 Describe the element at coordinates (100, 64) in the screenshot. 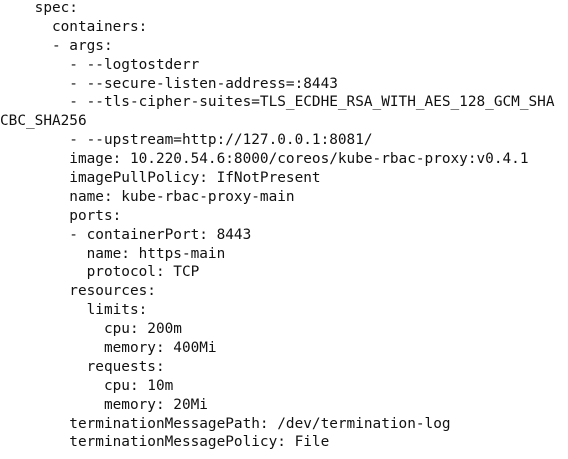

I see `code-line: - --logtostderr` at that location.